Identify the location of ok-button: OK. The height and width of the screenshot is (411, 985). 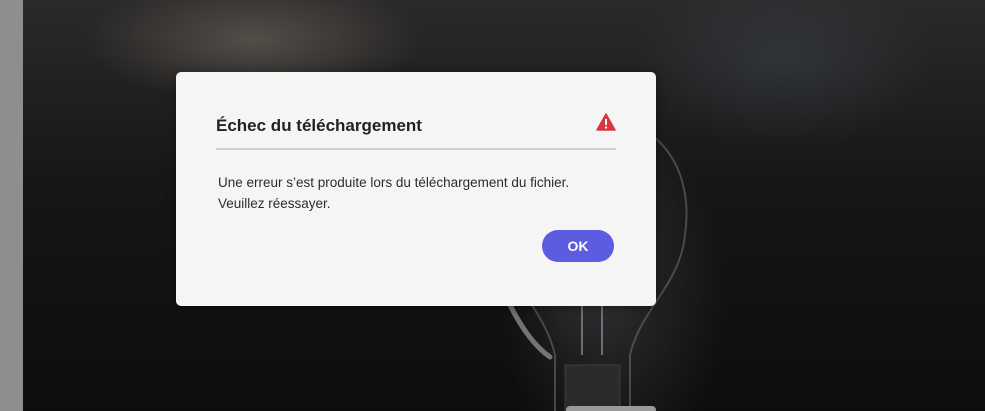
(578, 246).